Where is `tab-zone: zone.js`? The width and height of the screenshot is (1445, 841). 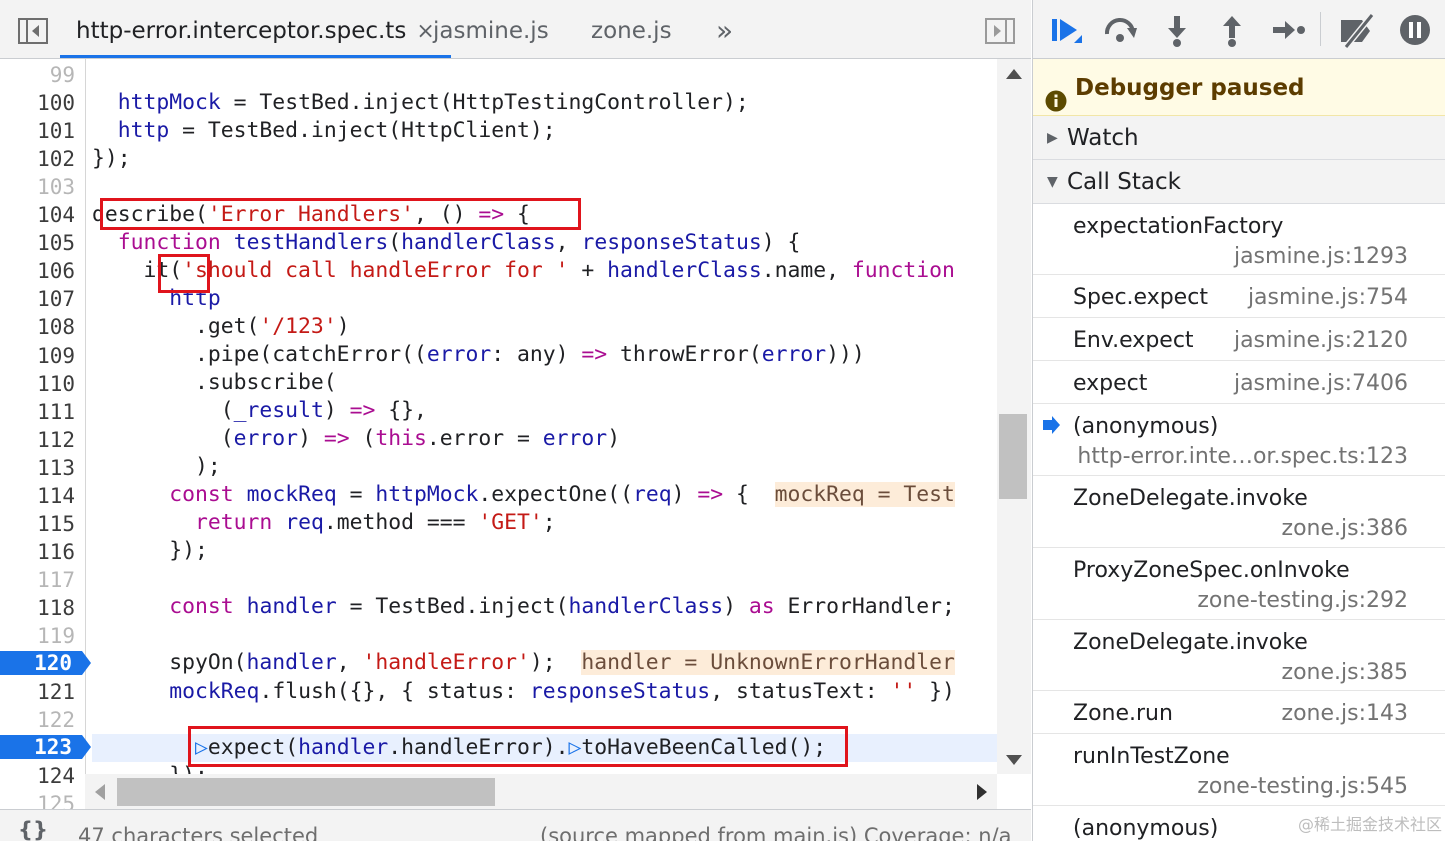 tab-zone: zone.js is located at coordinates (631, 29).